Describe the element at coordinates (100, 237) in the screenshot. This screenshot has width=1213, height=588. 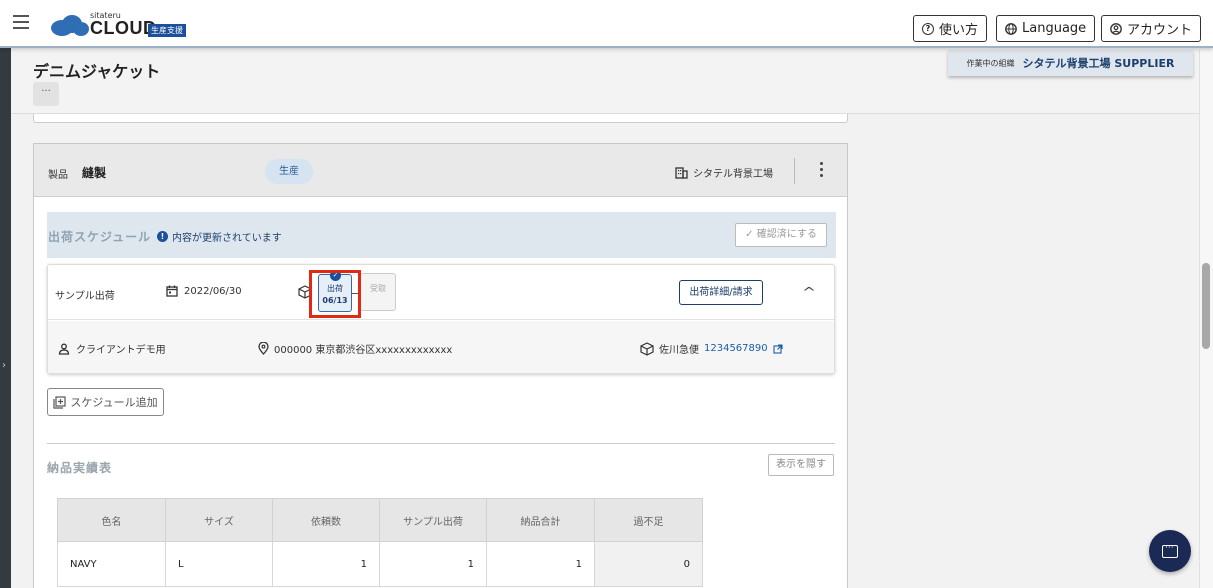
I see `shipping-schedule-title: 出荷スケジュール` at that location.